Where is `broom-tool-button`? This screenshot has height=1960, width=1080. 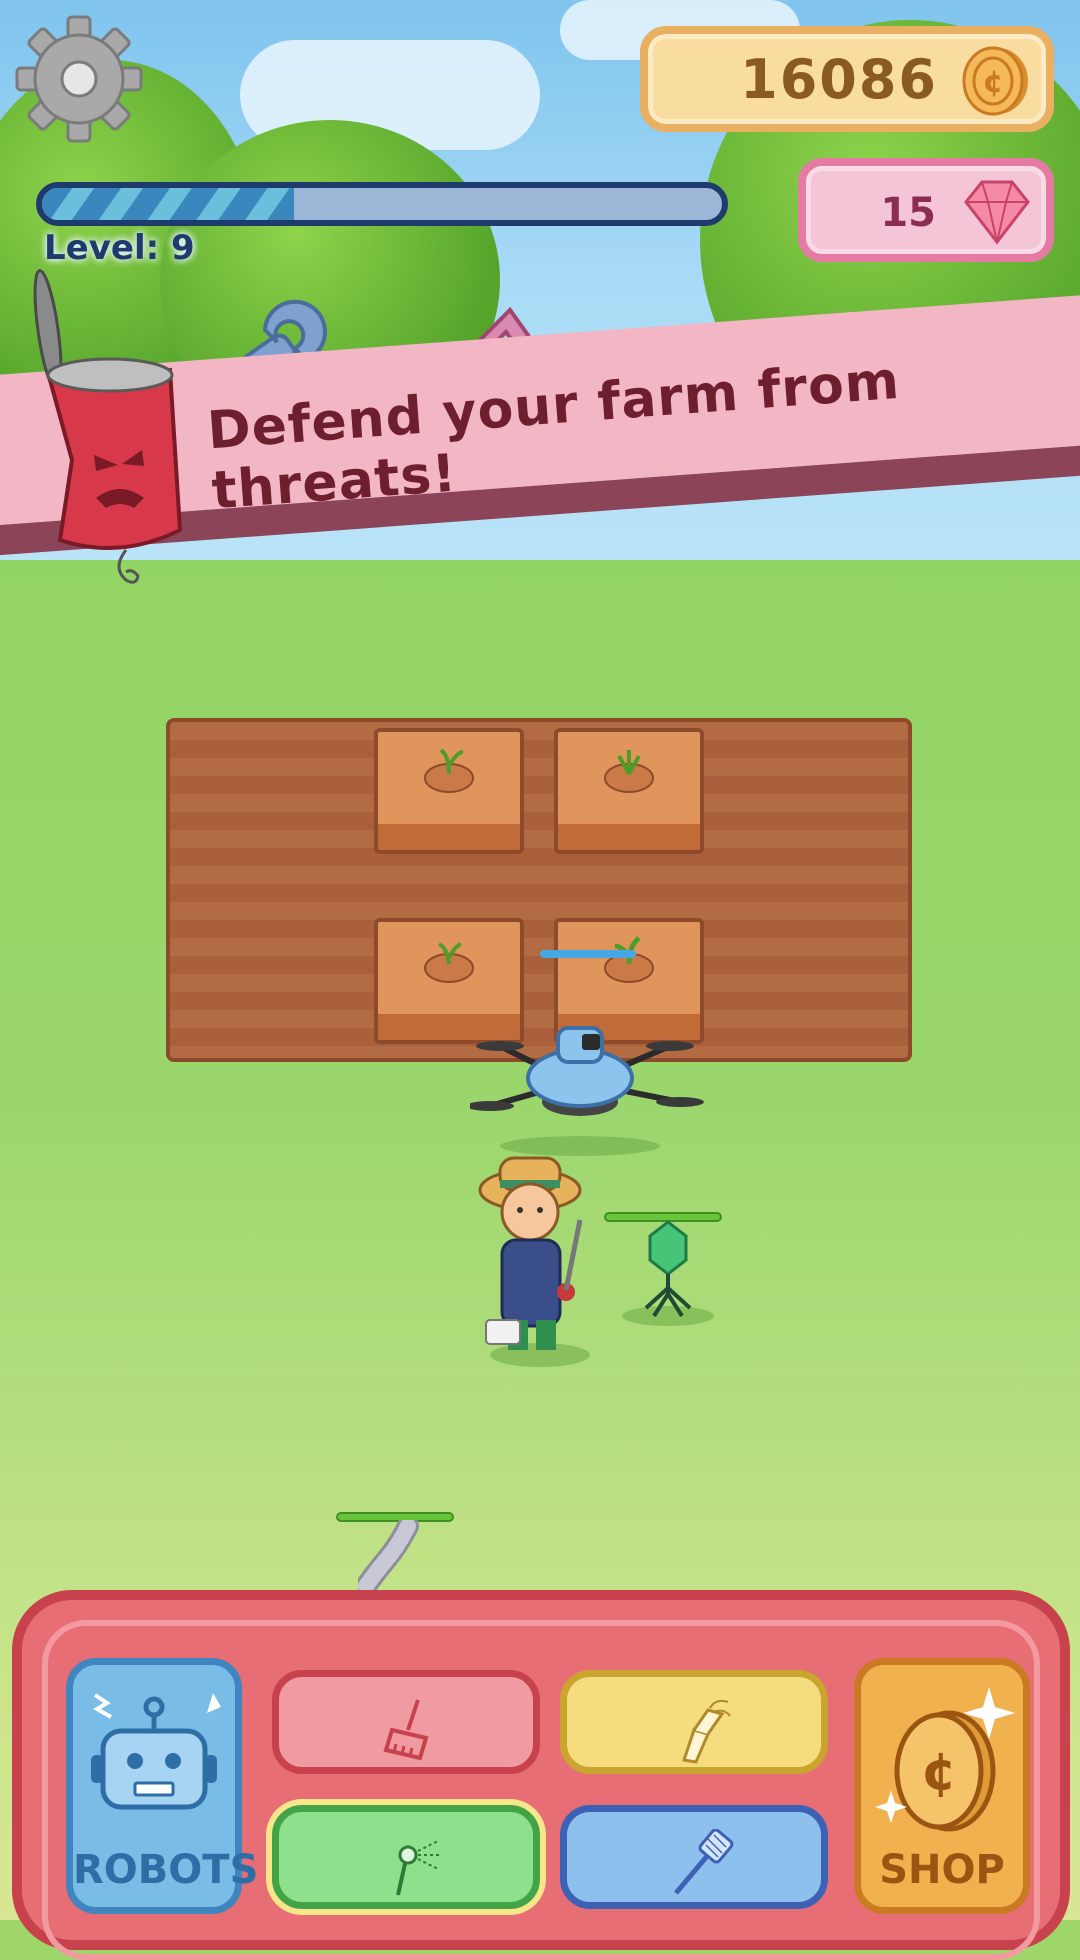 broom-tool-button is located at coordinates (406, 1722).